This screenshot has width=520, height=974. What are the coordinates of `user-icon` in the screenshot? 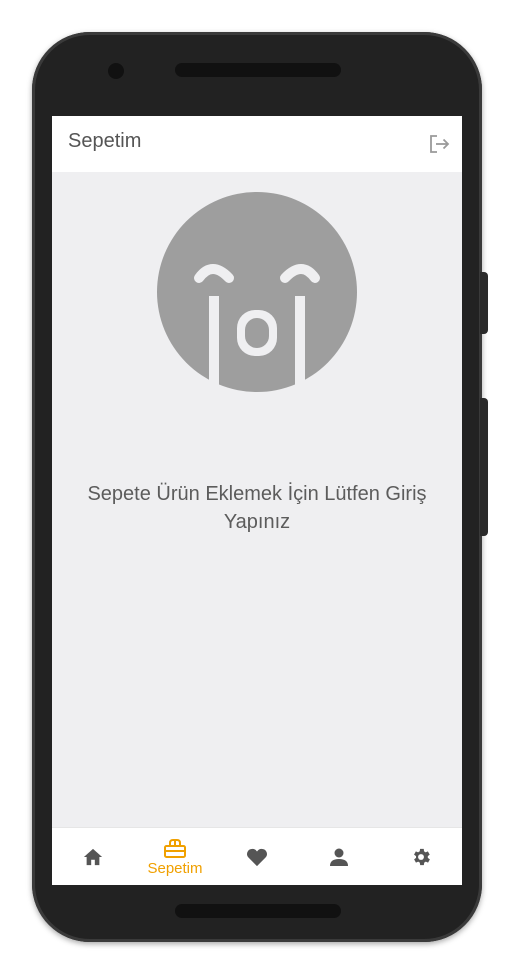 It's located at (339, 857).